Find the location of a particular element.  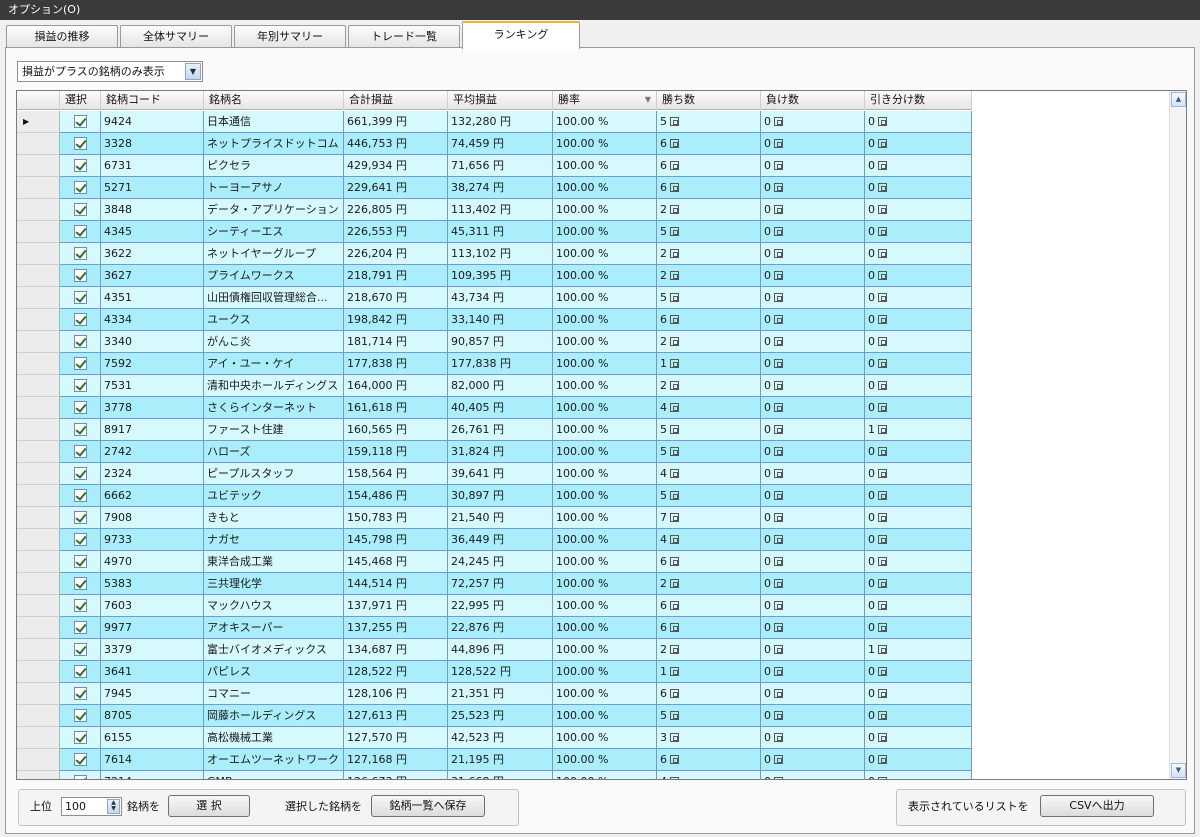

table-row: 8917 ファースト住建 160,565 円 26,761 円 100.00 % 5 0 1 is located at coordinates (494, 430).